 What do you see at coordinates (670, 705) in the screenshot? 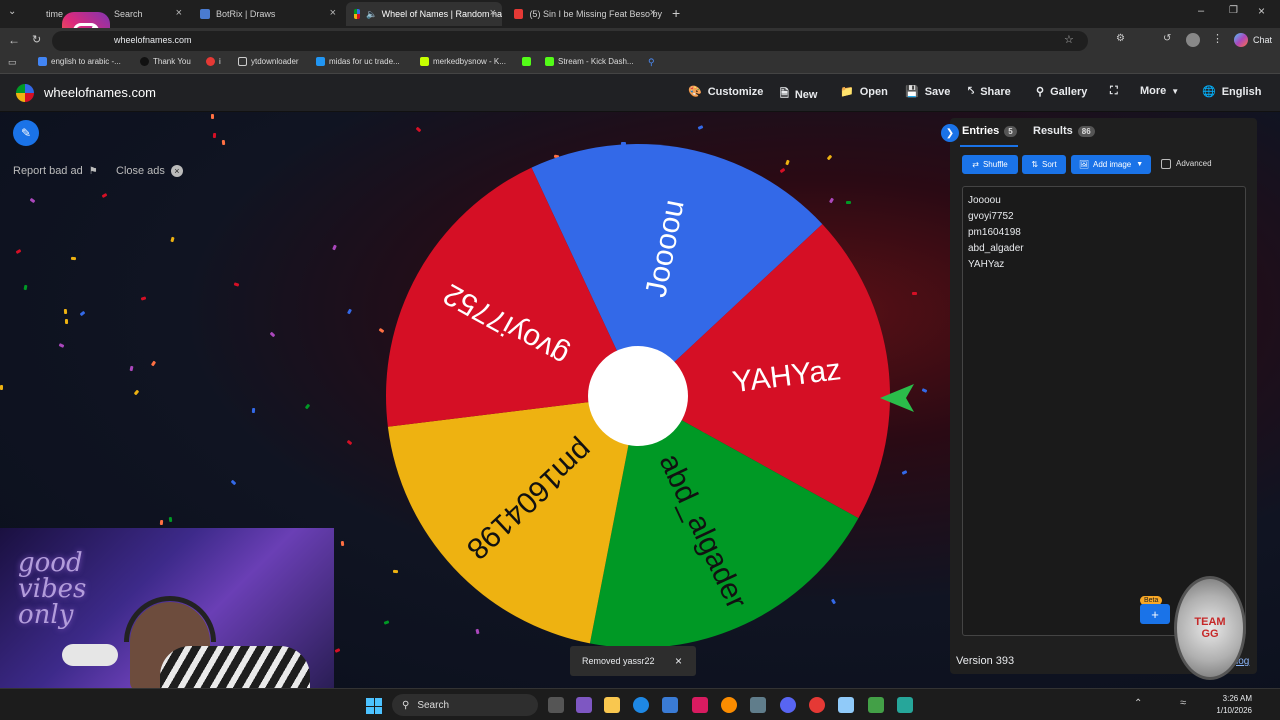
I see `store-icon` at bounding box center [670, 705].